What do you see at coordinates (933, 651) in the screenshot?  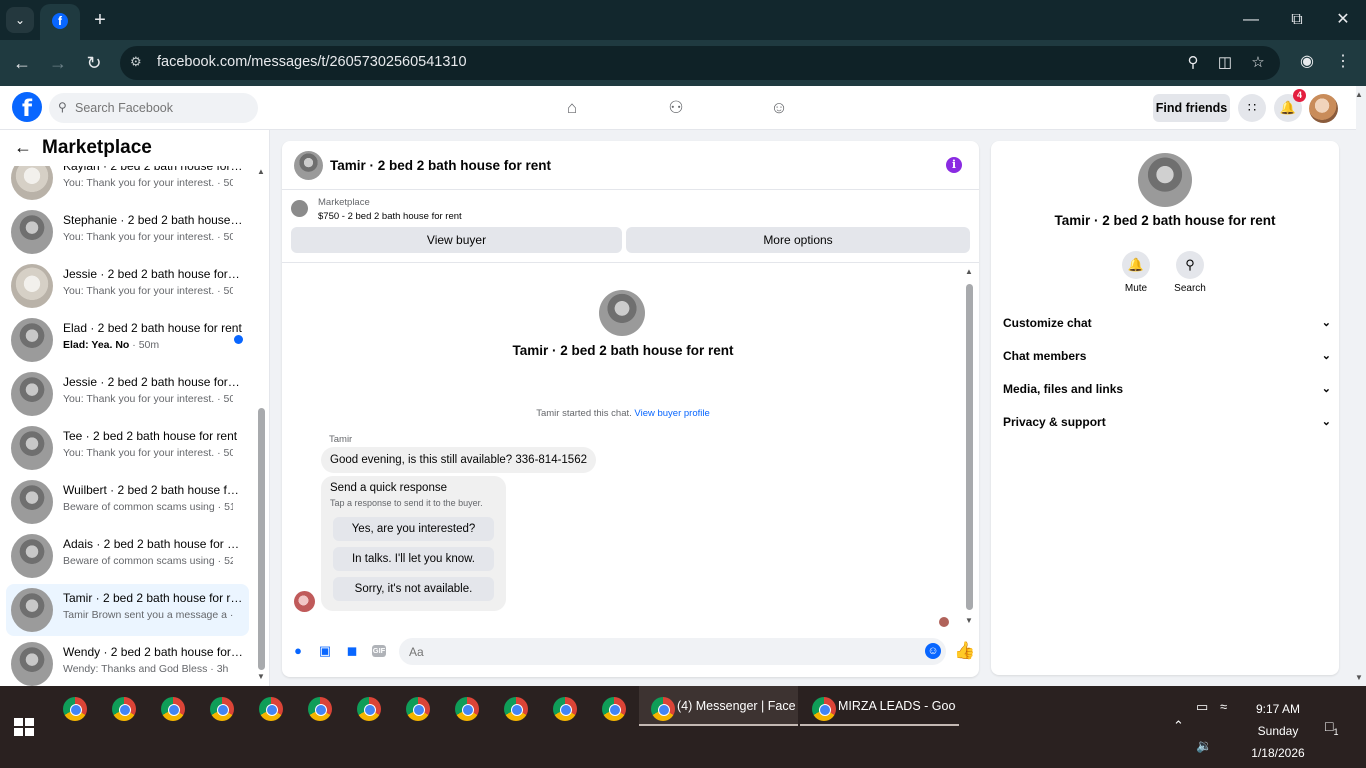 I see `emoji-icon: ☺` at bounding box center [933, 651].